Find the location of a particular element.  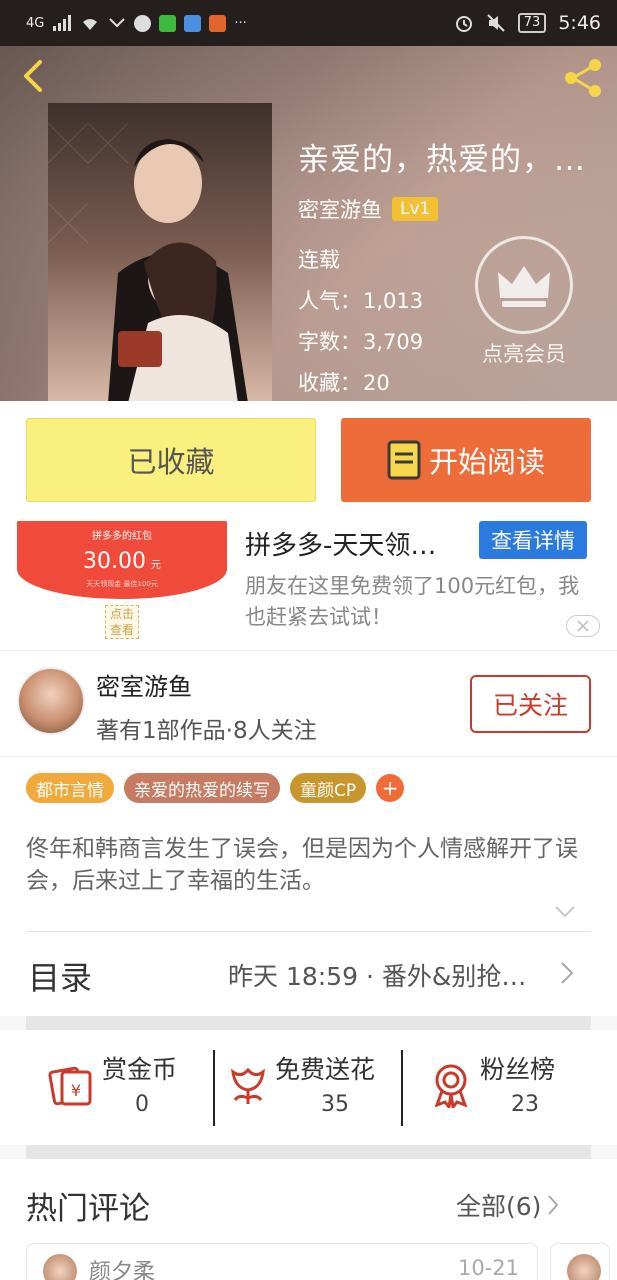

book-author-line: 密室游鱼 Lv1 is located at coordinates (368, 209).